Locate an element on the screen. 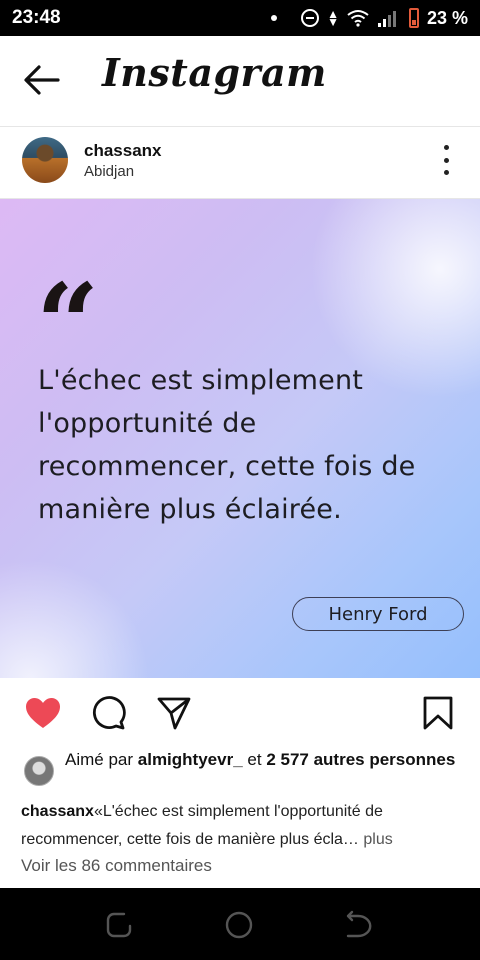 This screenshot has height=960, width=480. comment-icon is located at coordinates (108, 713).